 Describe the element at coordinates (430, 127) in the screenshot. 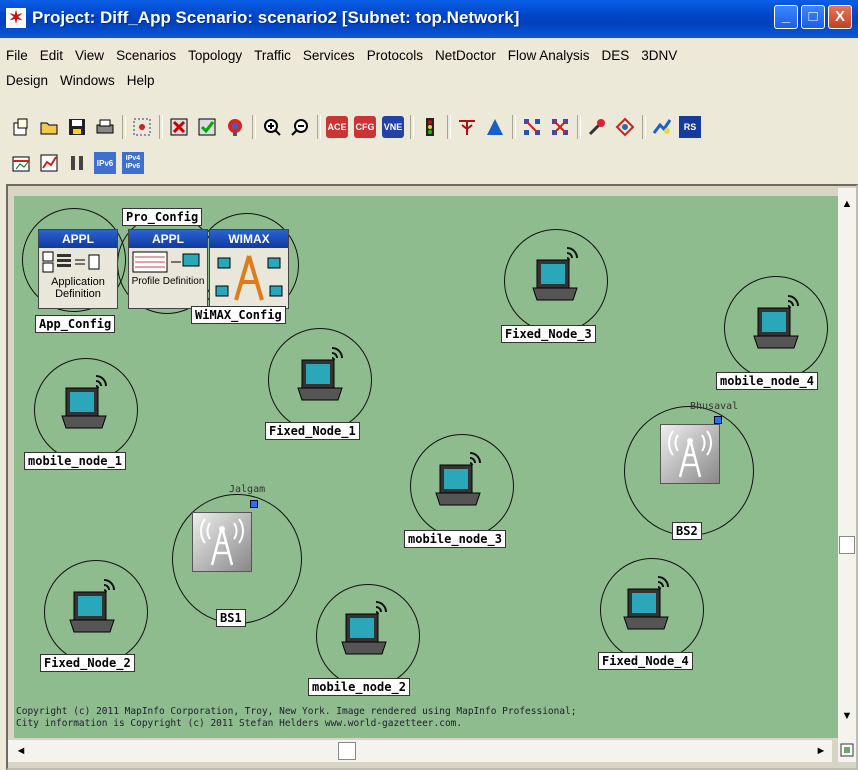

I see `traffic-light-icon` at that location.